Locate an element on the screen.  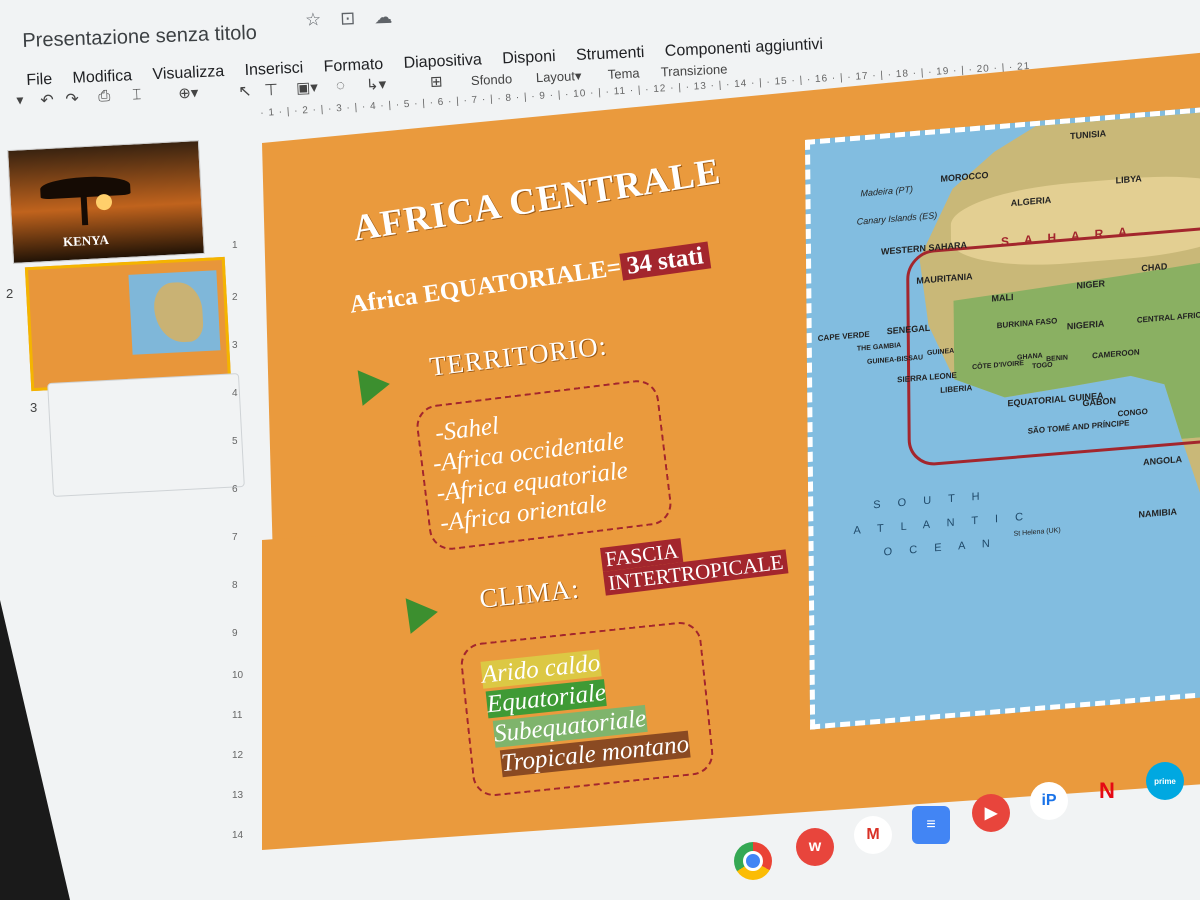
slide-subtitle: Africa EQUATORIALE=34 stati is located at coordinates (530, 280).